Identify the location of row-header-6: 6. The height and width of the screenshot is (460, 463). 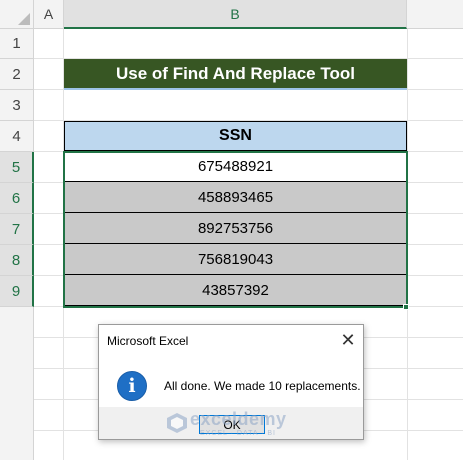
(17, 198).